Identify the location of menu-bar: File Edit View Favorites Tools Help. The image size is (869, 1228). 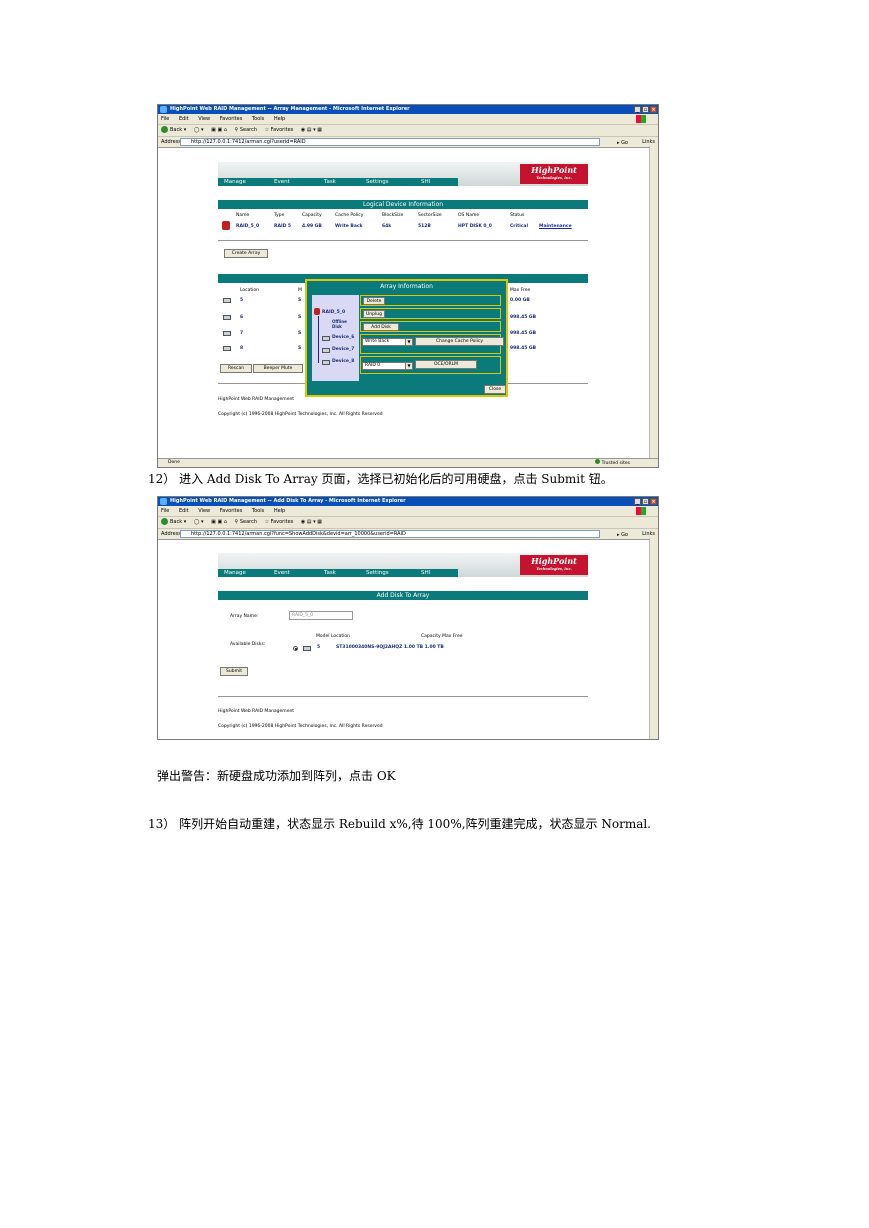
(408, 119).